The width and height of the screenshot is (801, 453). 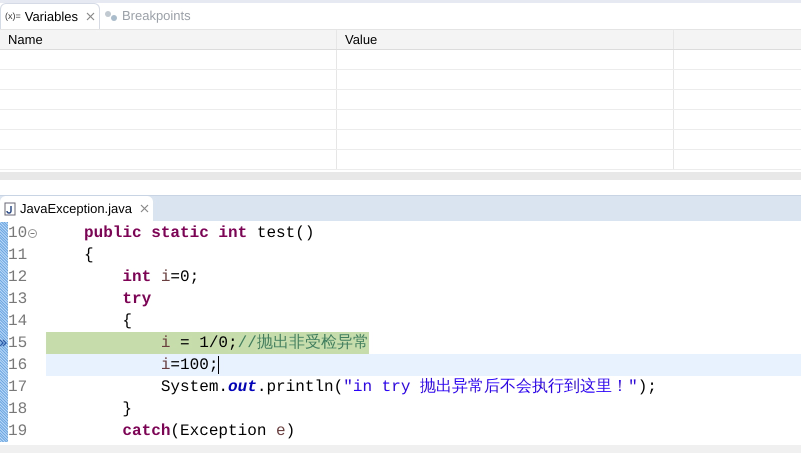 I want to click on tab-label: Breakpoints, so click(x=156, y=16).